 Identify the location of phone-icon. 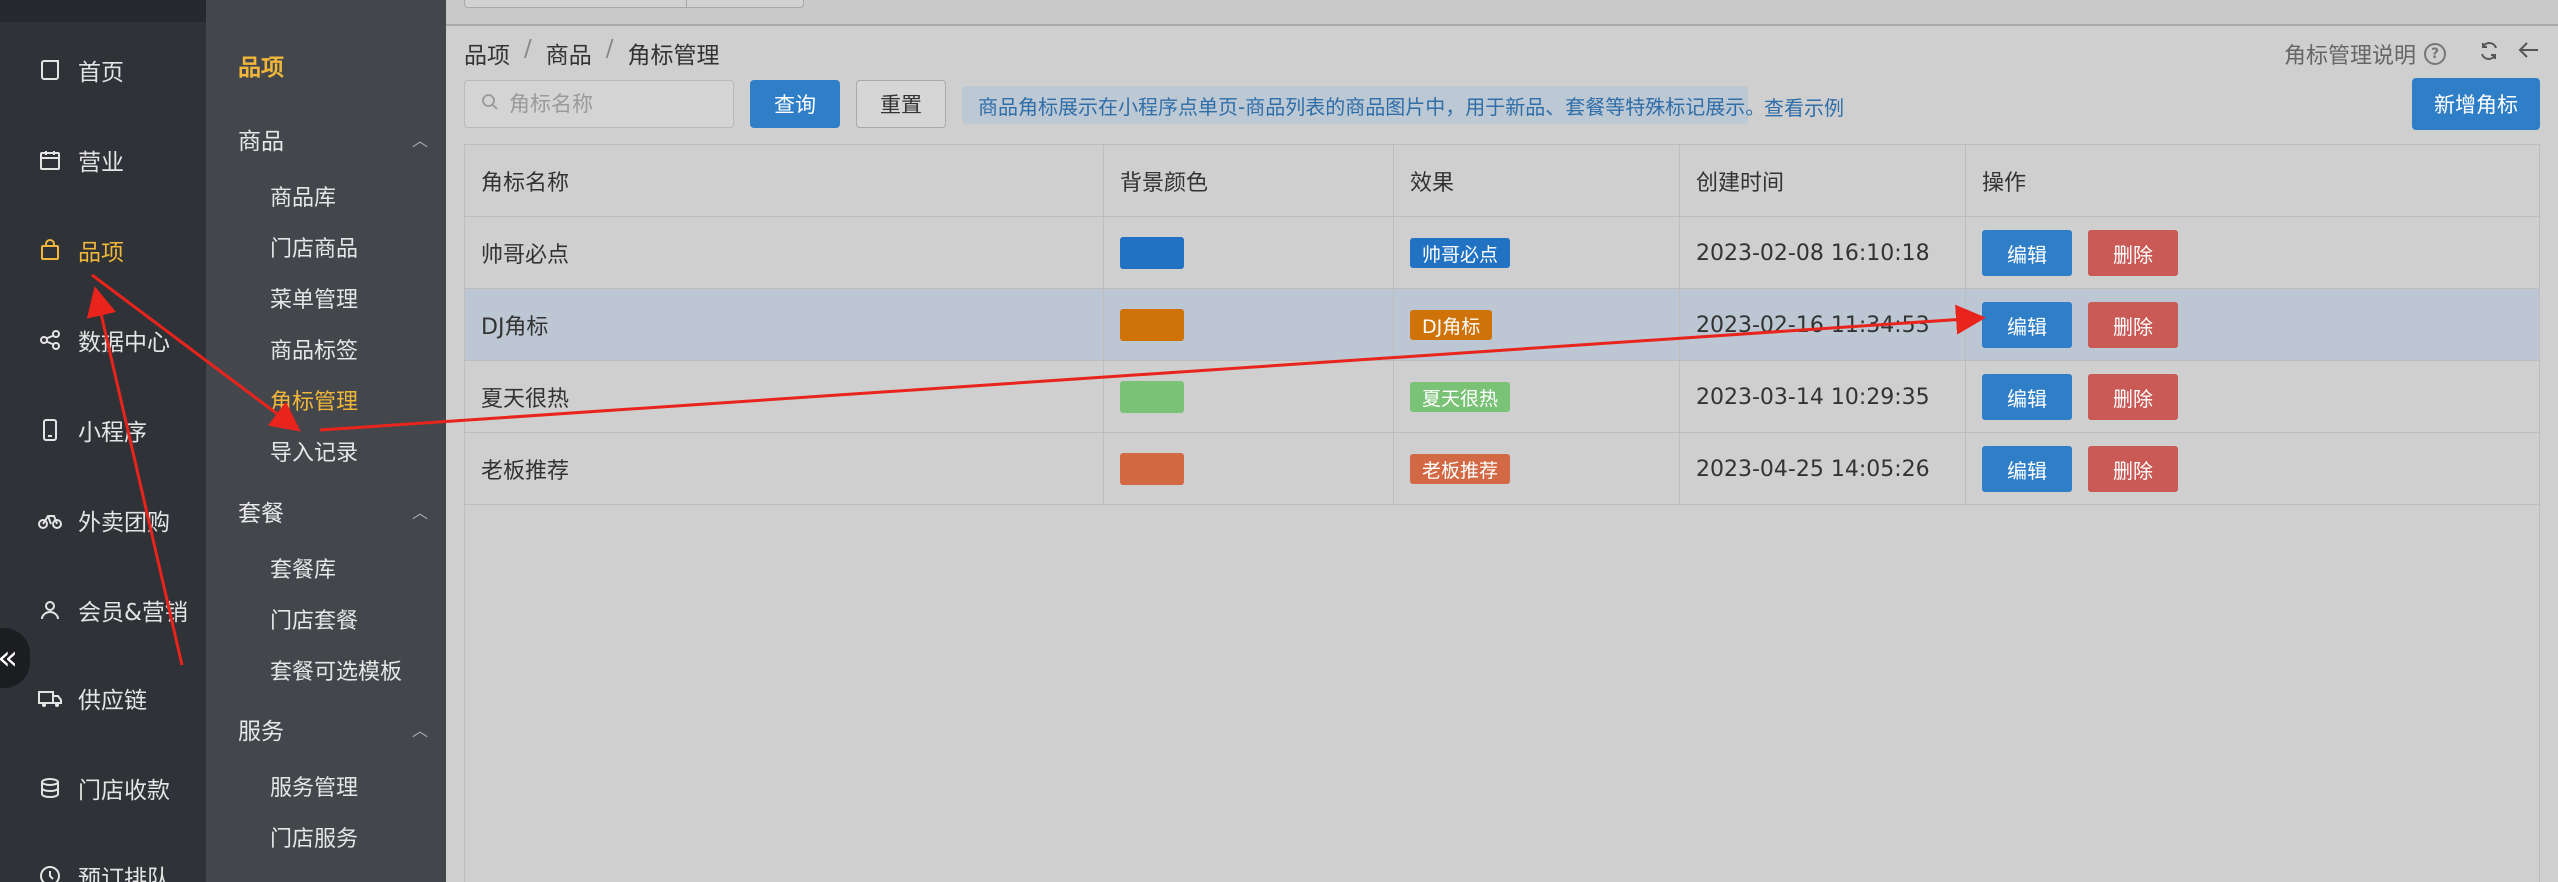
(50, 430).